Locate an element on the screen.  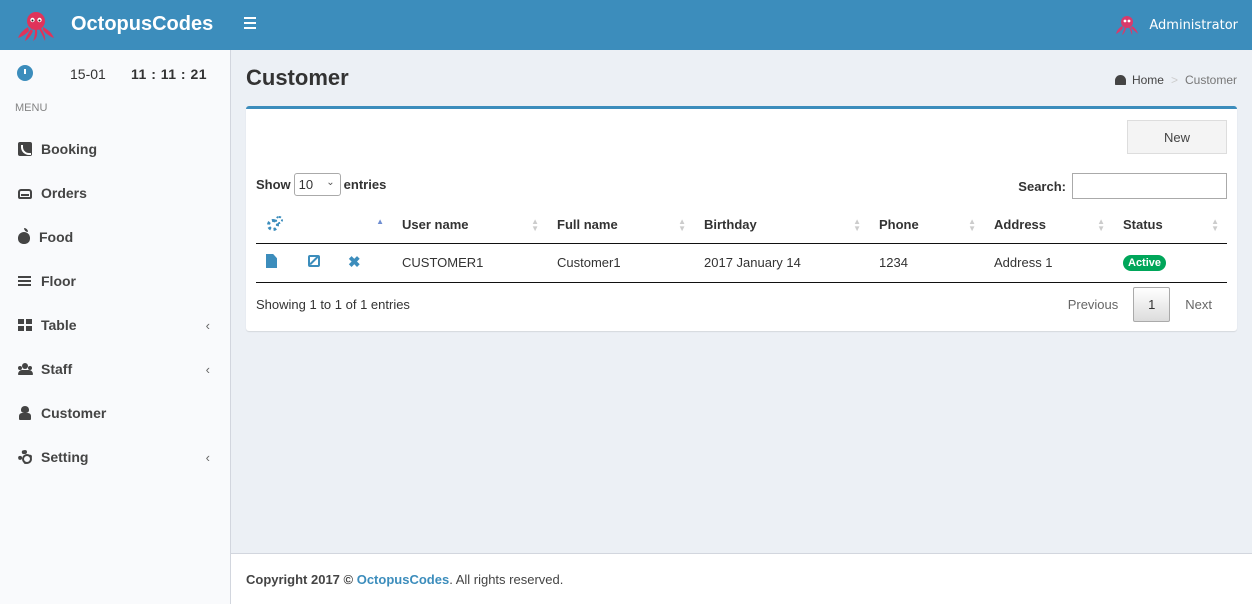
breadcrumb-current: Customer is located at coordinates (1210, 80).